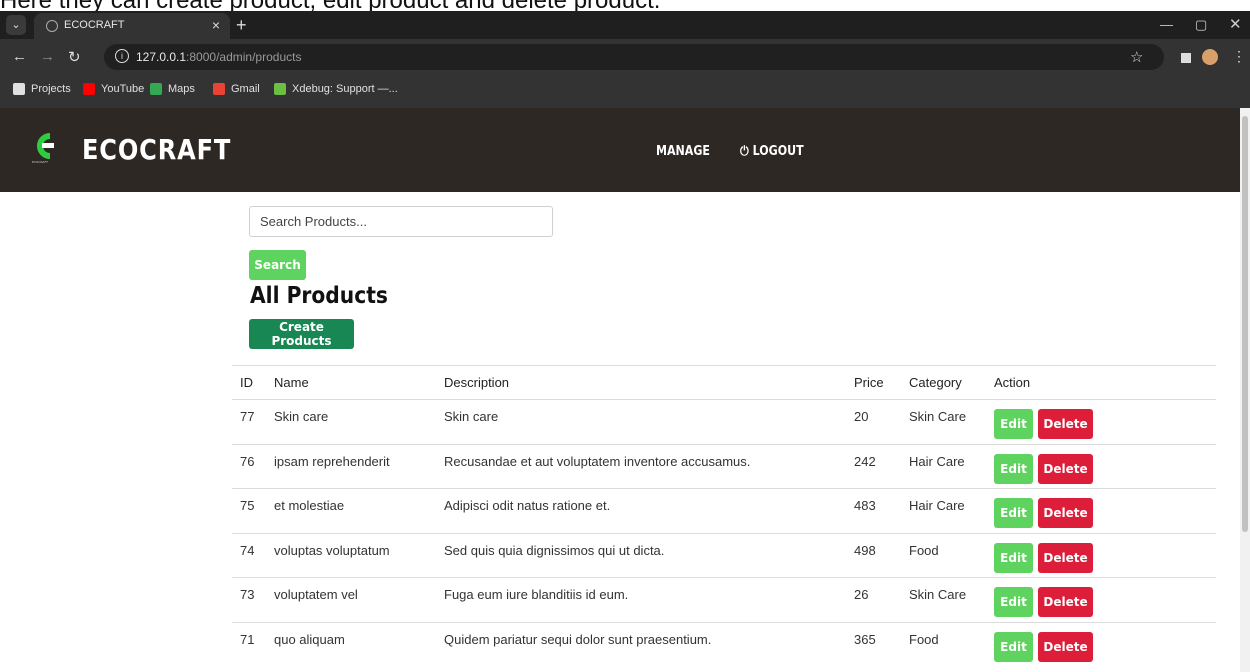 The height and width of the screenshot is (672, 1250). Describe the element at coordinates (216, 25) in the screenshot. I see `tab-close-icon: ×` at that location.